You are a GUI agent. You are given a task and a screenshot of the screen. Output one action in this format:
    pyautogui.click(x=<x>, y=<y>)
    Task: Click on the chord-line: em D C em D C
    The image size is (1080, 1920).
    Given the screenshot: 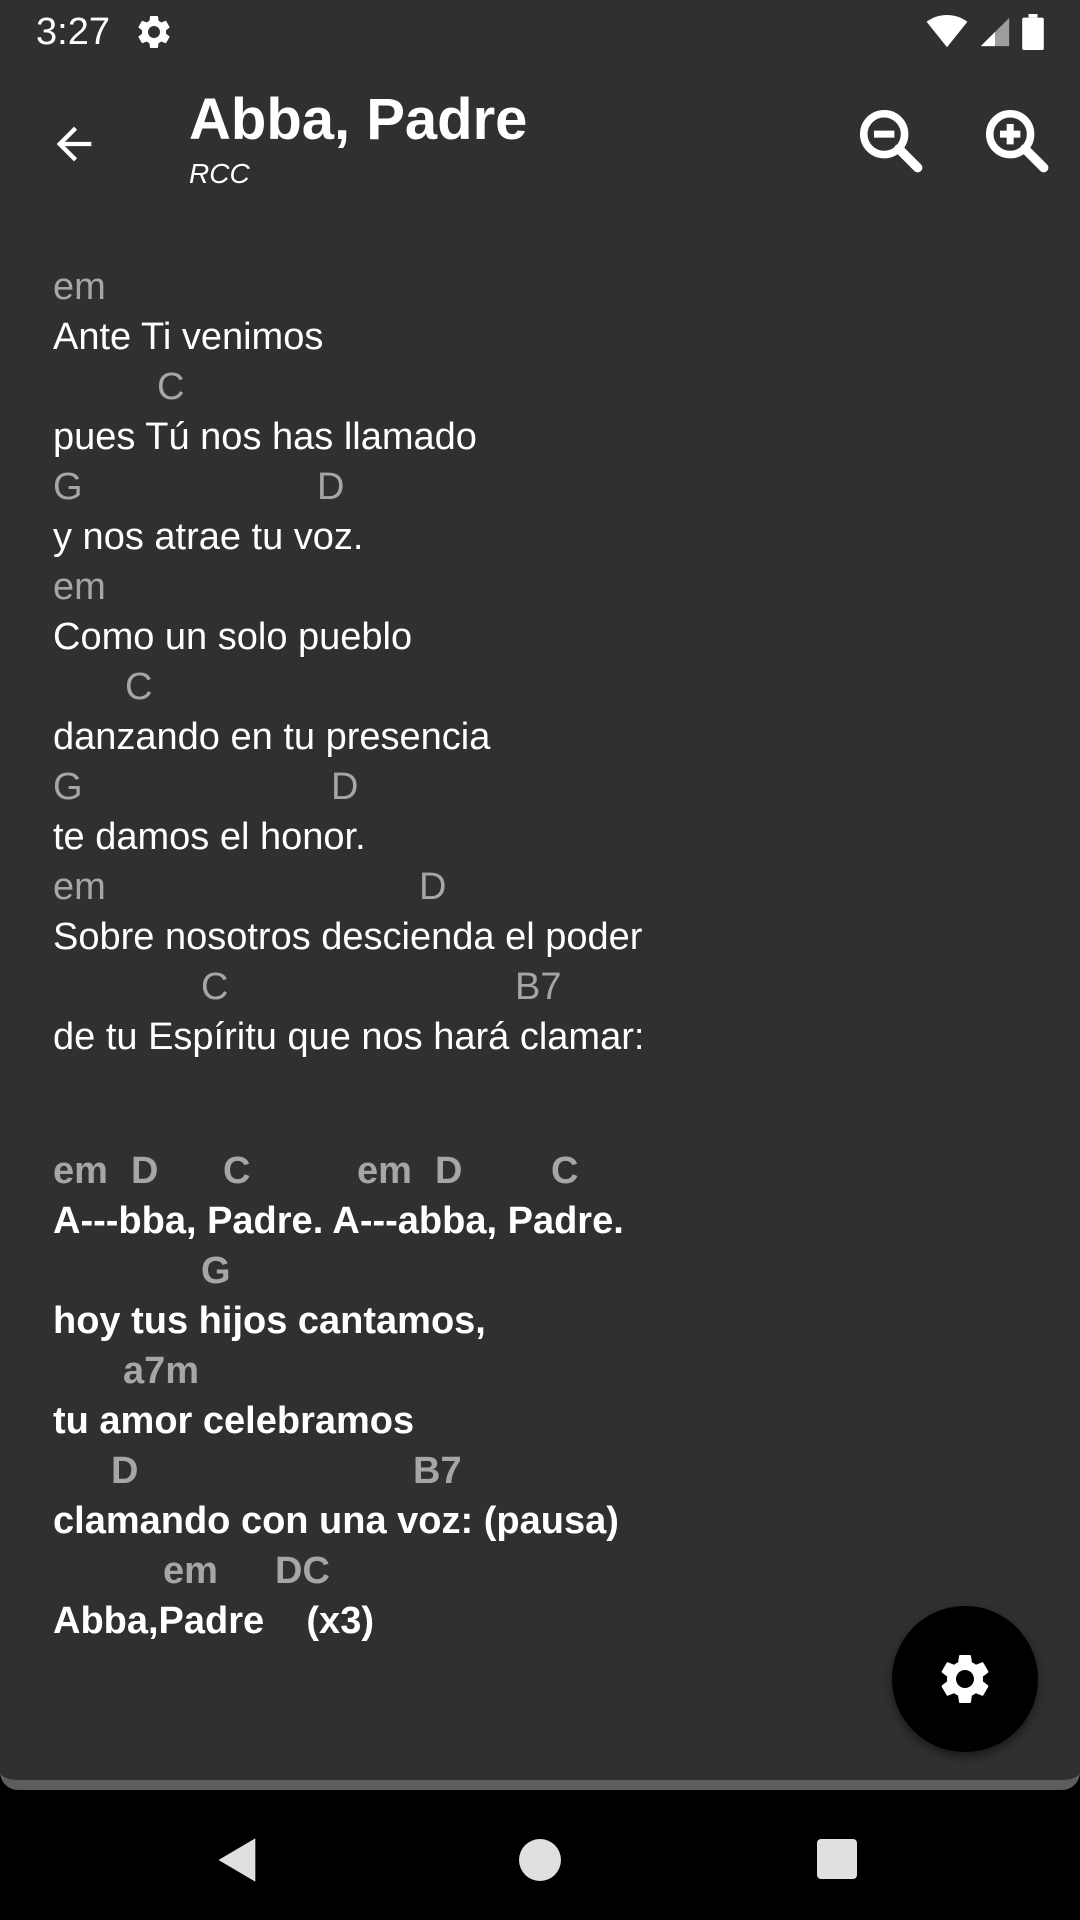 What is the action you would take?
    pyautogui.click(x=543, y=1171)
    